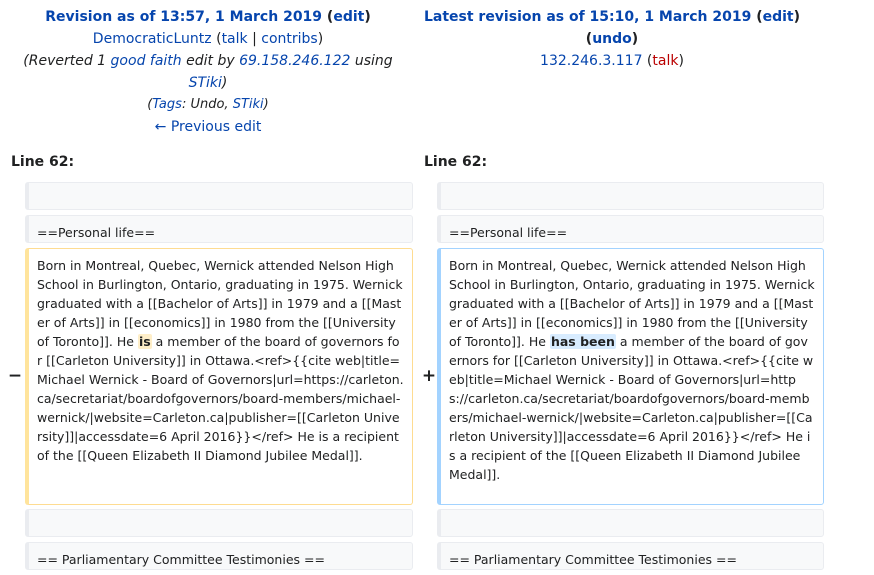  I want to click on old-user-link: DemocraticLuntz, so click(152, 39).